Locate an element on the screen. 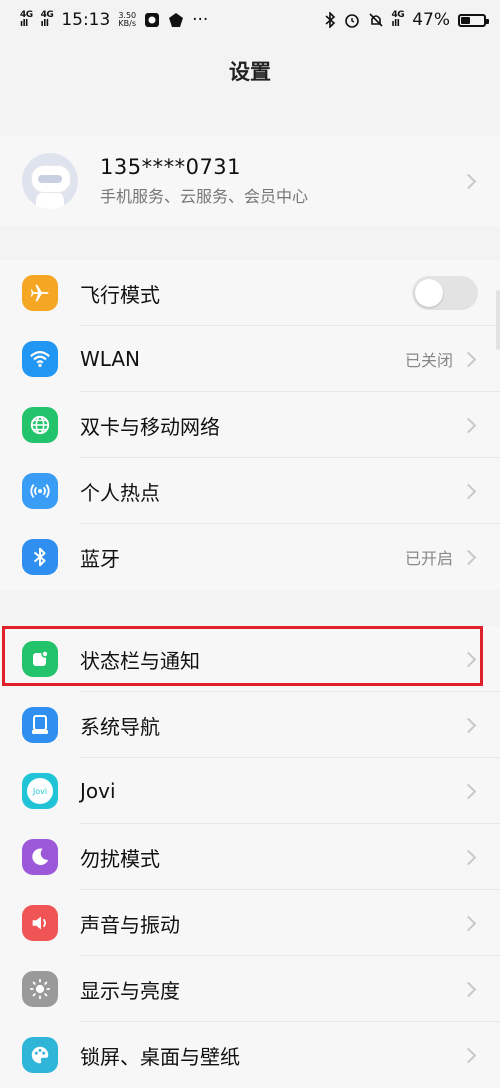 This screenshot has height=1088, width=500. alarm-icon is located at coordinates (352, 20).